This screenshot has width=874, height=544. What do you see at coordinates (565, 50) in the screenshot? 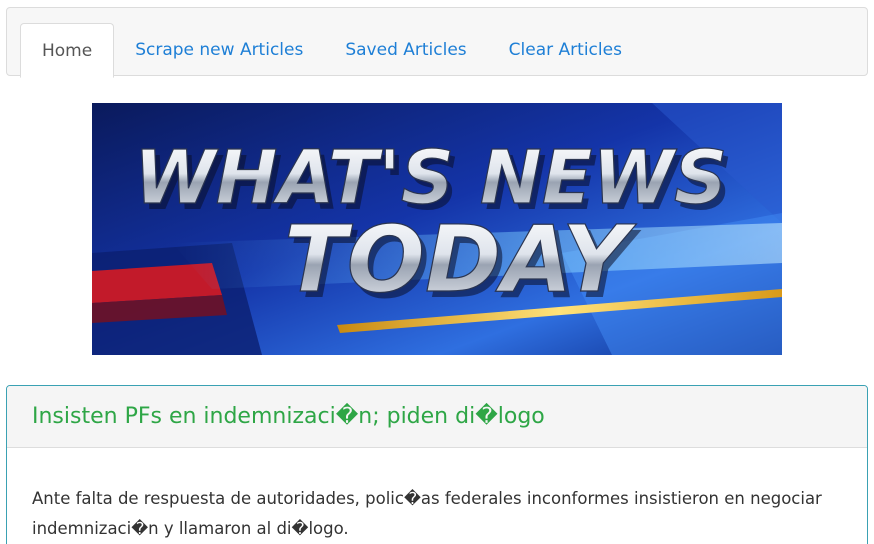
I see `tab-clear-articles: Clear Articles` at bounding box center [565, 50].